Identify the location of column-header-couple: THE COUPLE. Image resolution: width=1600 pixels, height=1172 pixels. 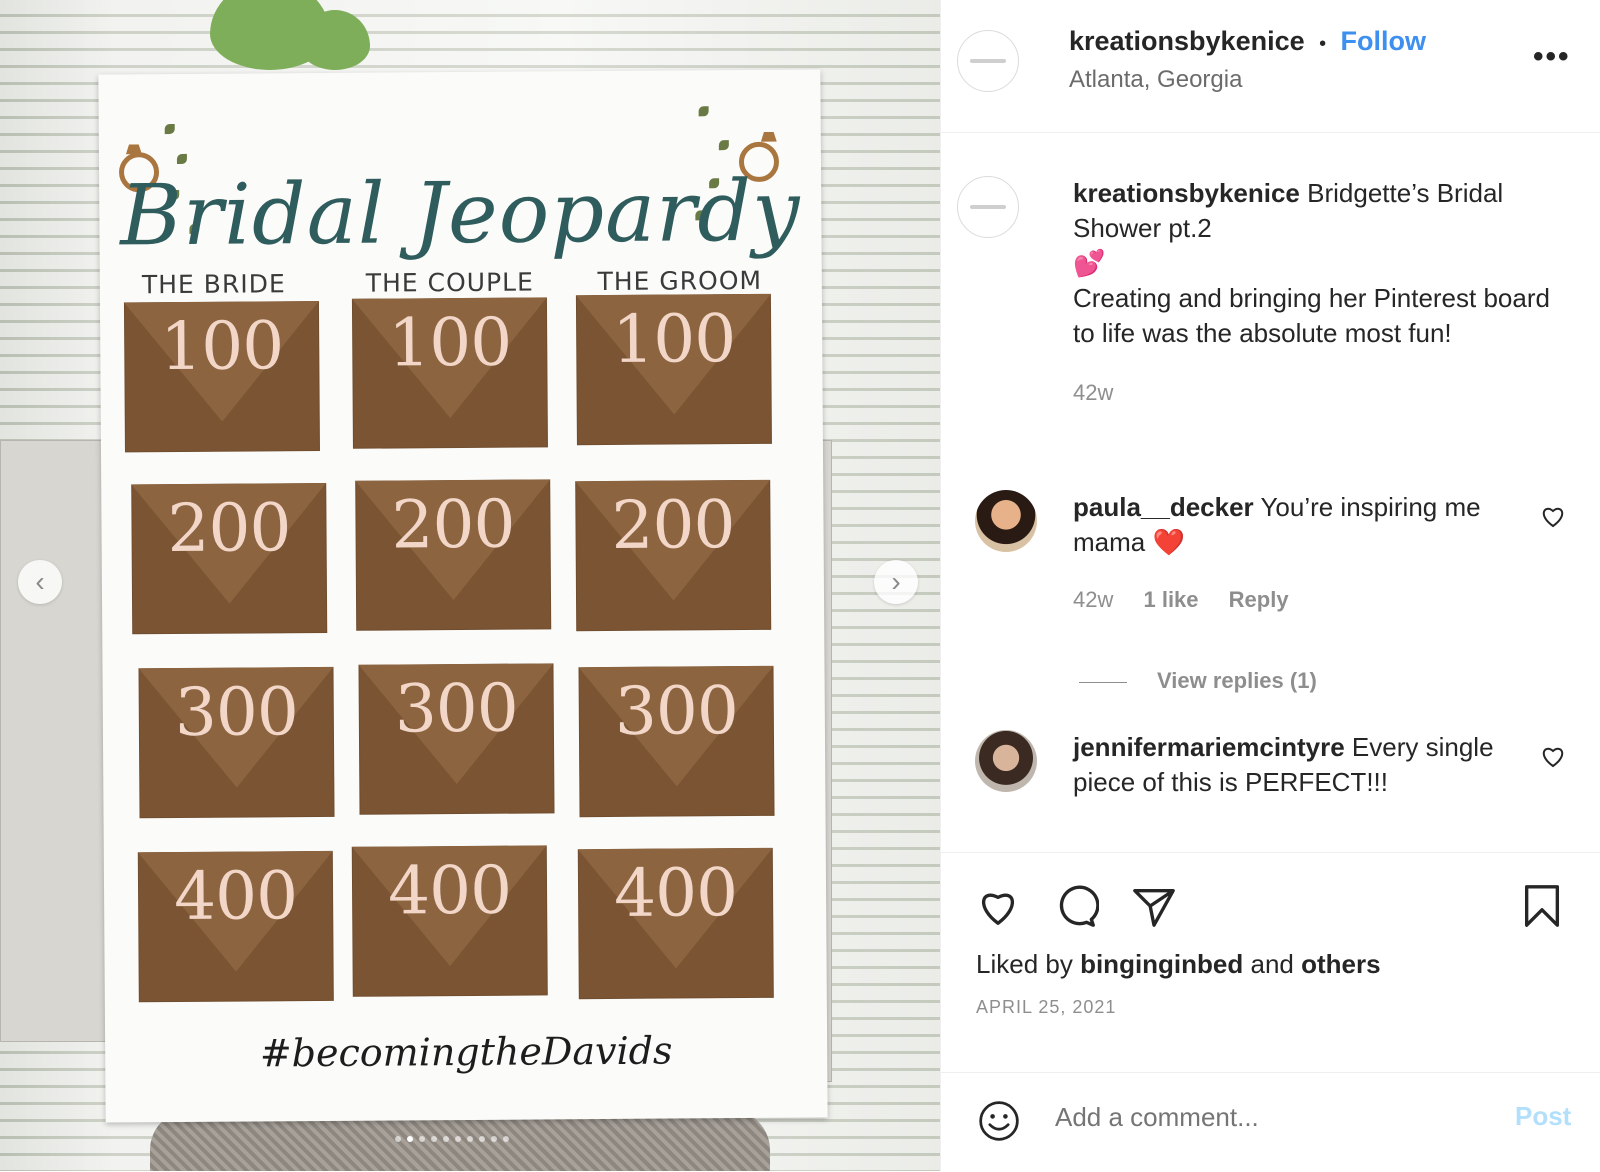
(449, 282).